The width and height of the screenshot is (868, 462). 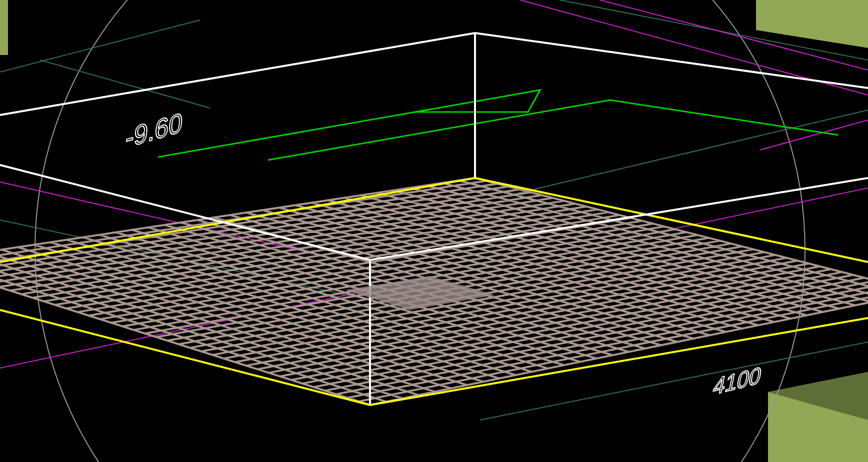 What do you see at coordinates (4, 27) in the screenshot?
I see `olive-block` at bounding box center [4, 27].